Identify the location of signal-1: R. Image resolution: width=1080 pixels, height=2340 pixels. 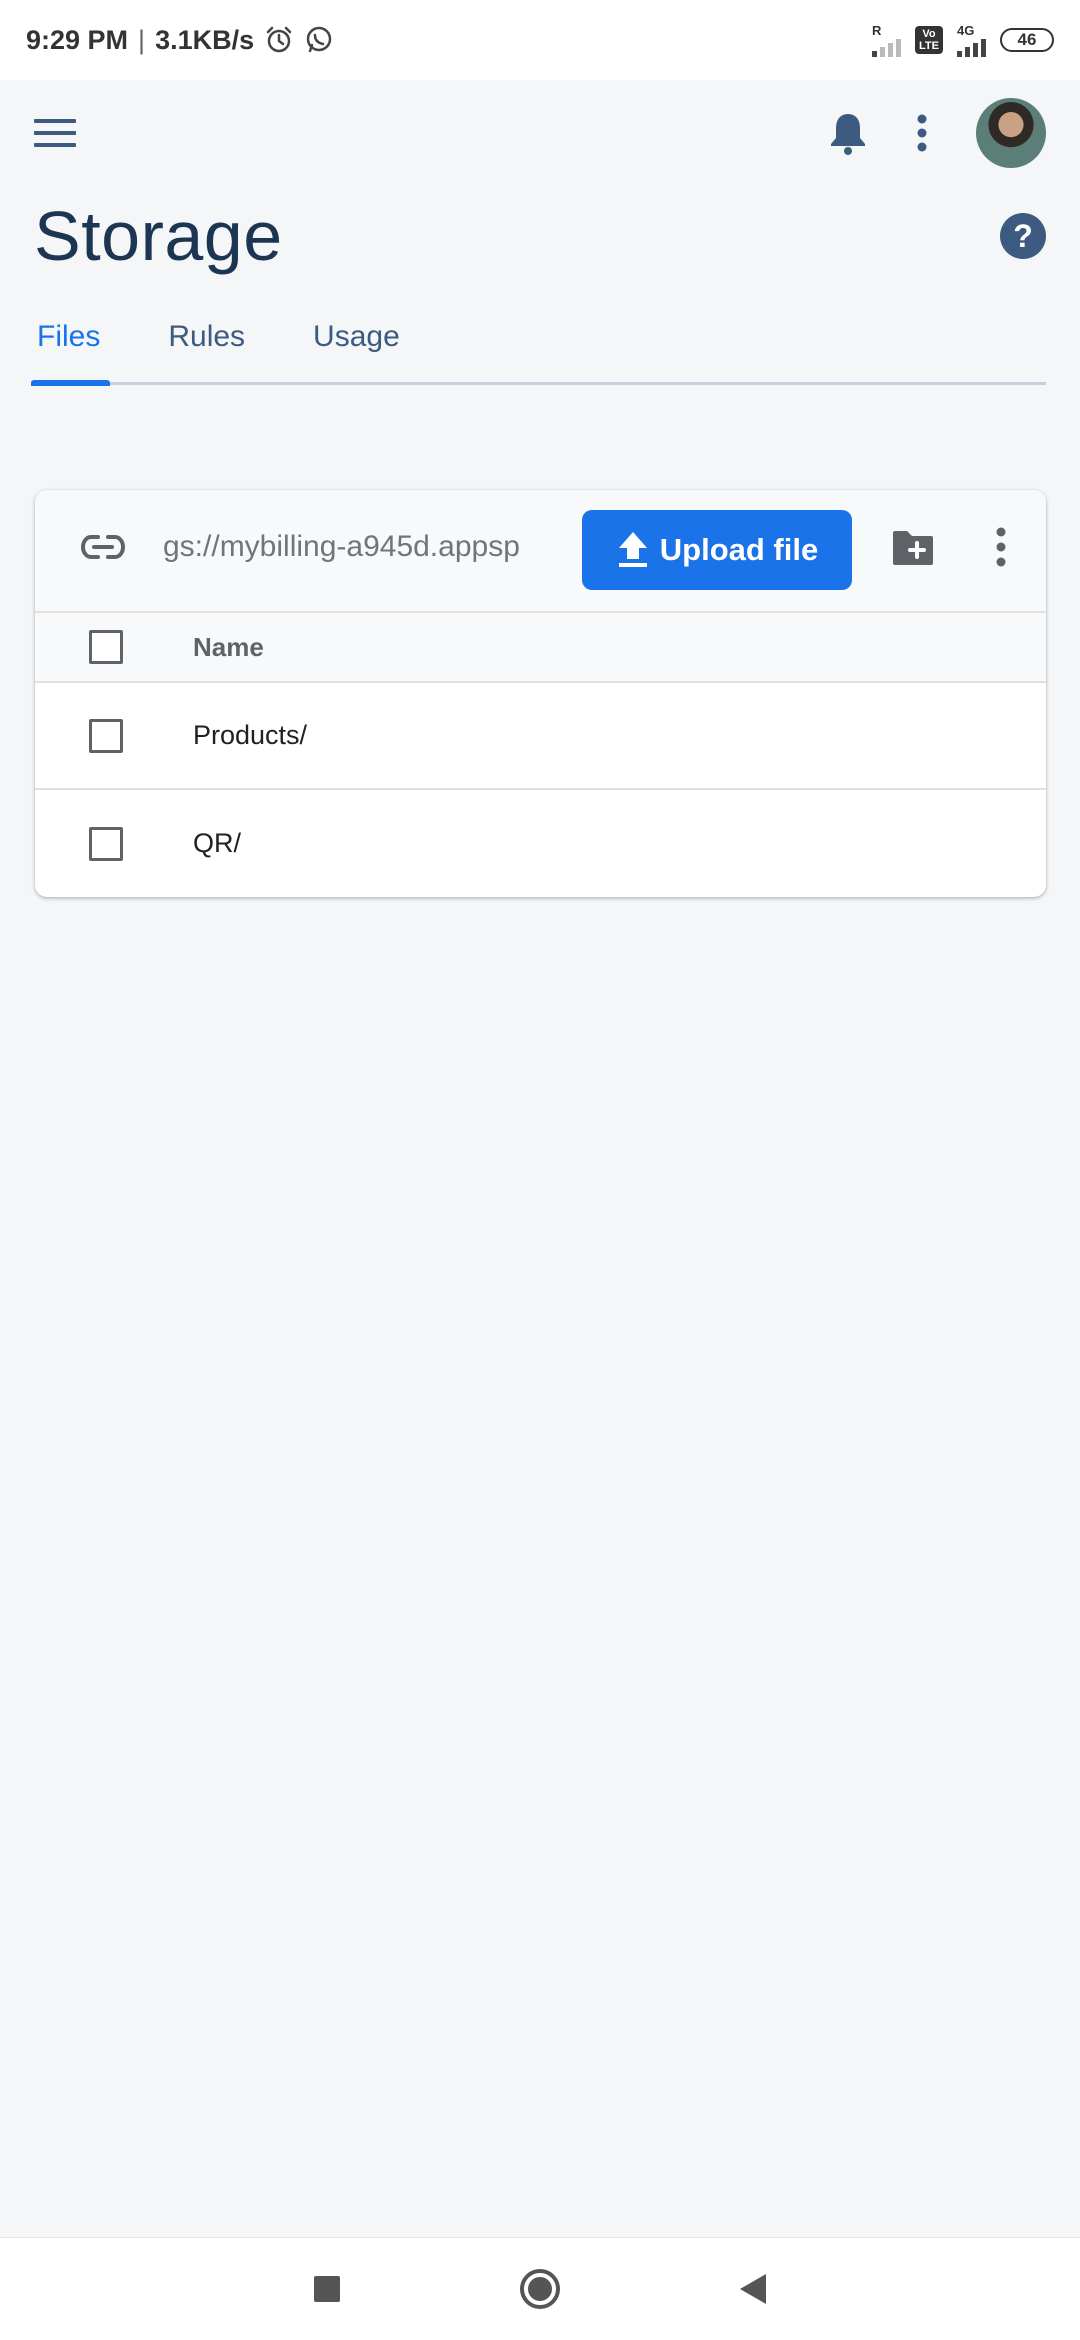
(887, 39).